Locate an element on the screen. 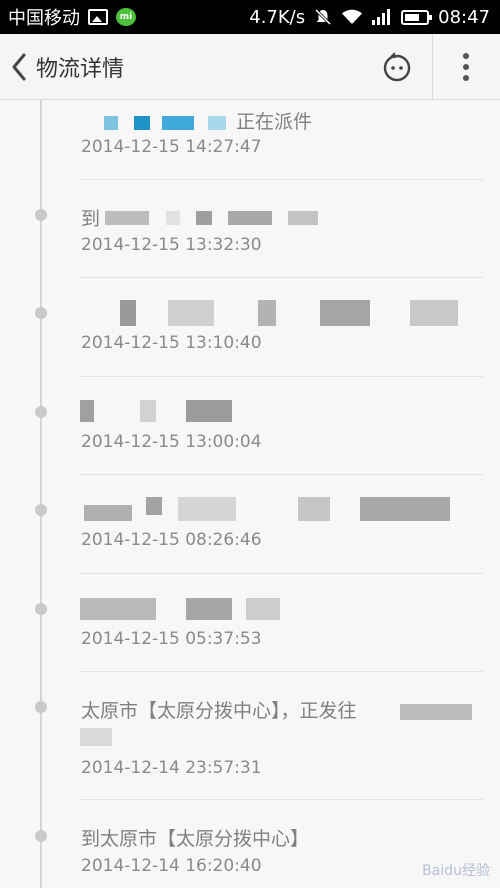 The width and height of the screenshot is (500, 888). signal-icon is located at coordinates (381, 17).